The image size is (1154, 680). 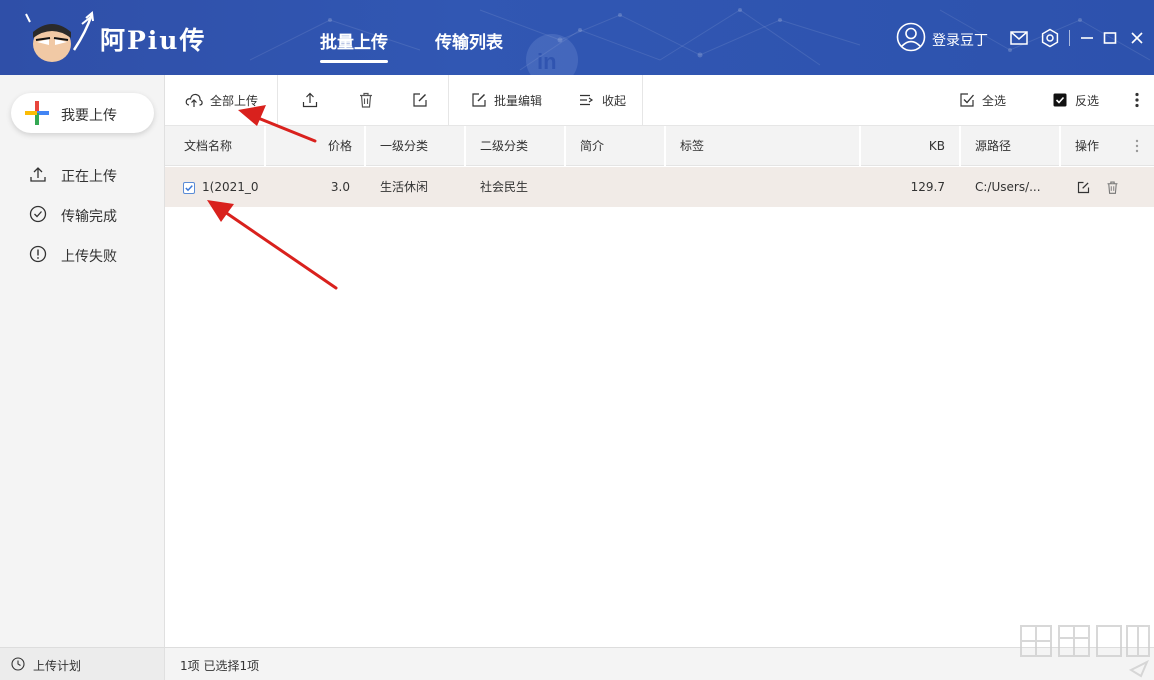 I want to click on batch-edit-icon, so click(x=479, y=100).